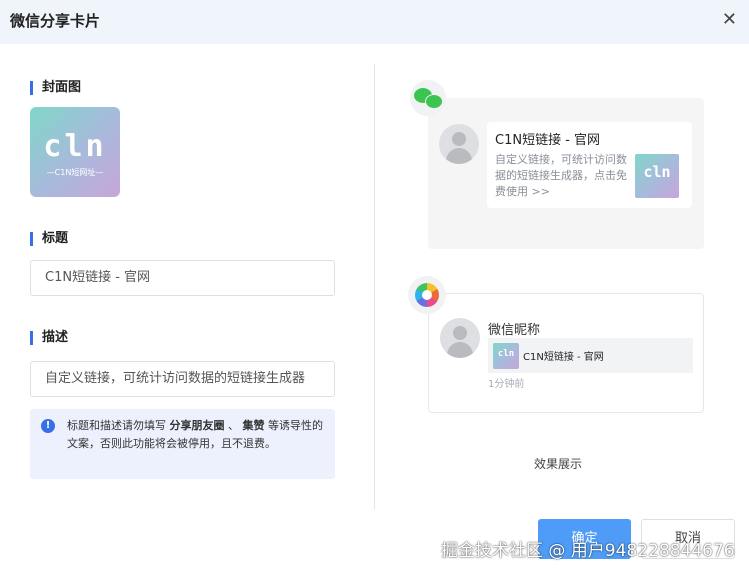  I want to click on cover-image: cln —C1N短网址—, so click(75, 152).